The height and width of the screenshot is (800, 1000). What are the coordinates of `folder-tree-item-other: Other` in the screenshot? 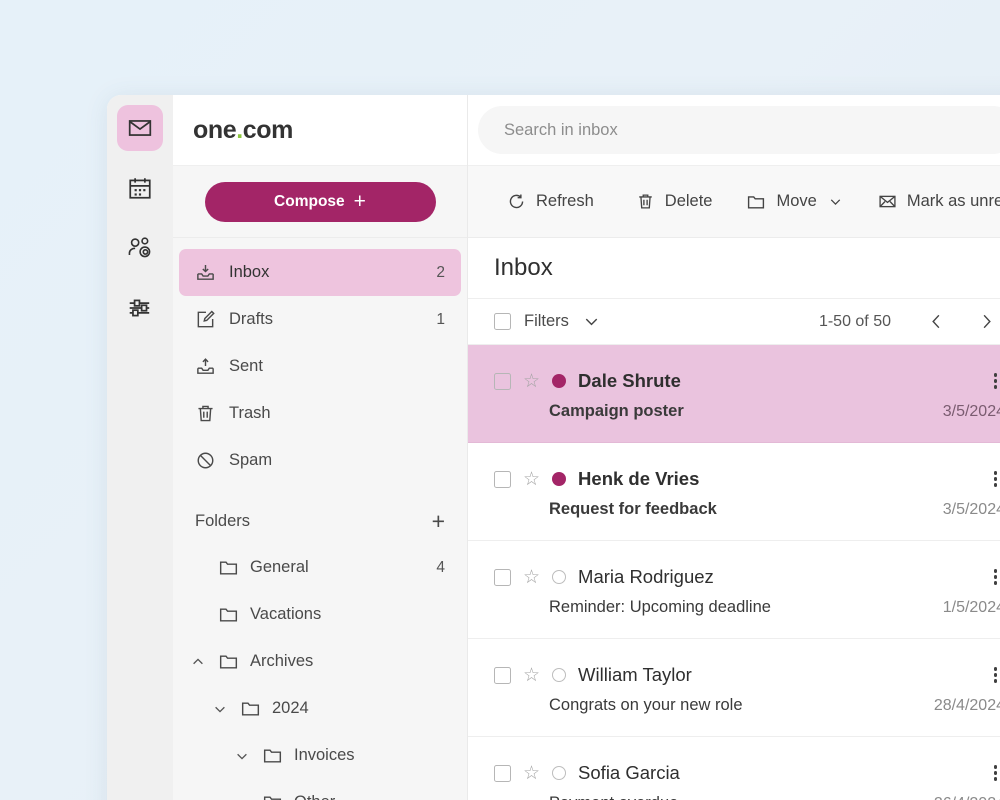 It's located at (320, 789).